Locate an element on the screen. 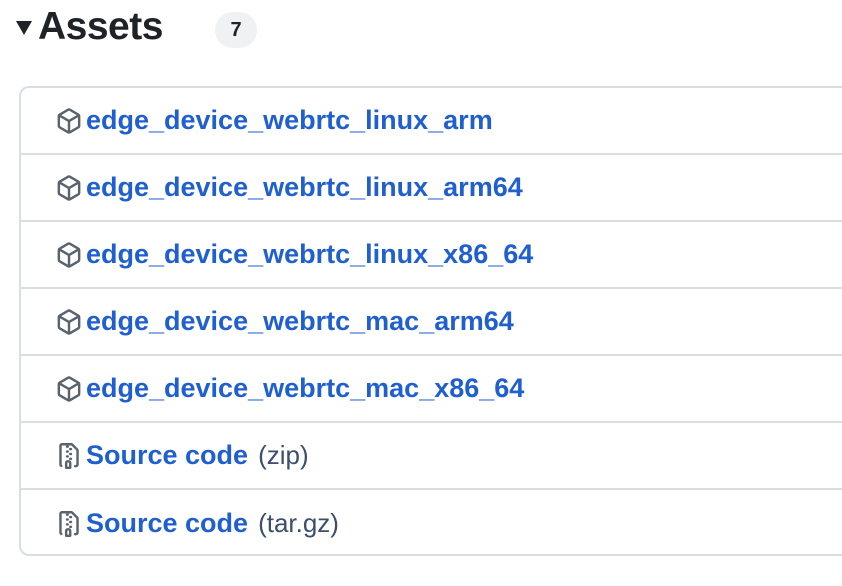  asset-row: edge_device_webrtc_mac_x86_64 is located at coordinates (431, 389).